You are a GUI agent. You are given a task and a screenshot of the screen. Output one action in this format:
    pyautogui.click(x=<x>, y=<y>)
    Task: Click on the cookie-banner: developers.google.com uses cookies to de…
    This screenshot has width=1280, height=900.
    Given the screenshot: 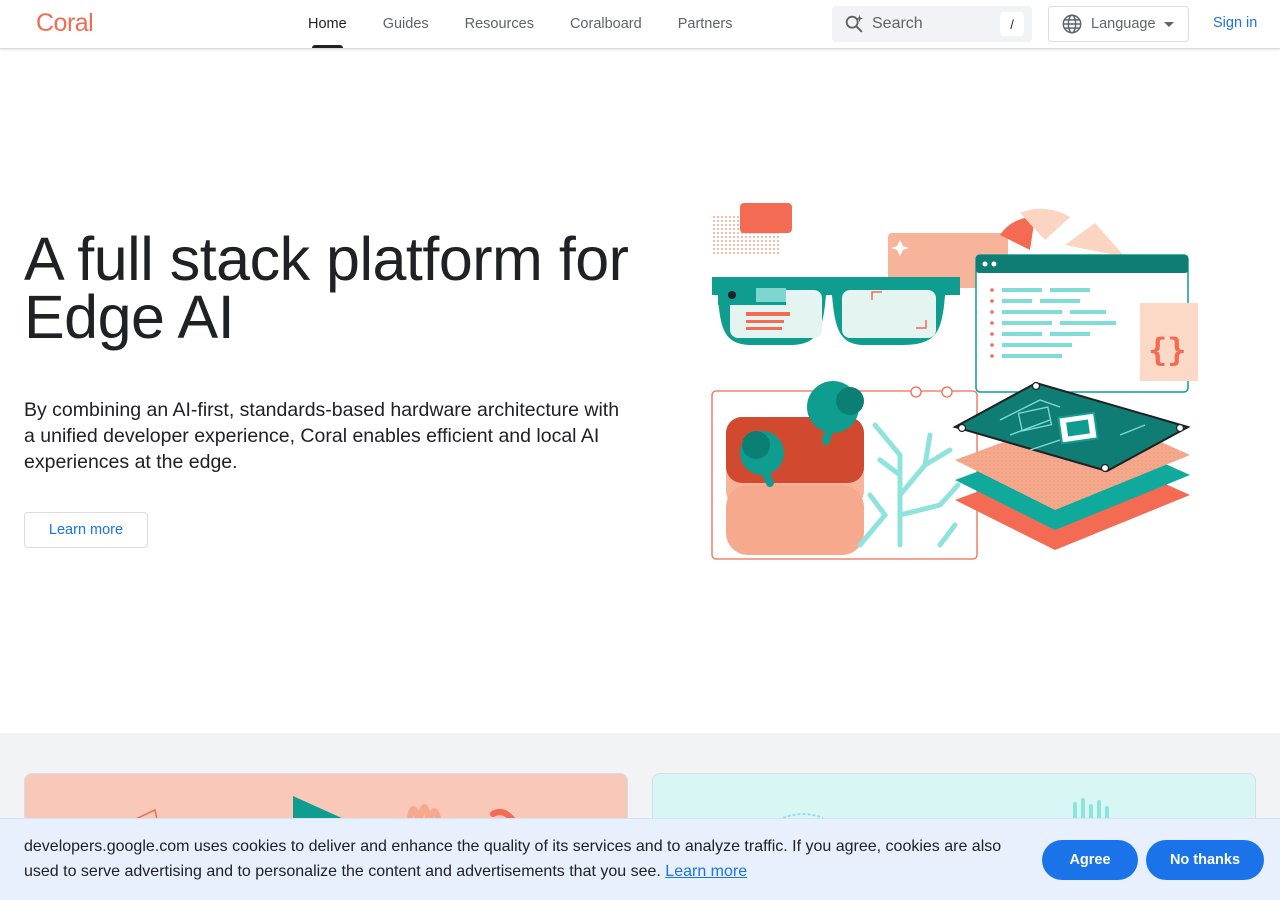 What is the action you would take?
    pyautogui.click(x=640, y=859)
    